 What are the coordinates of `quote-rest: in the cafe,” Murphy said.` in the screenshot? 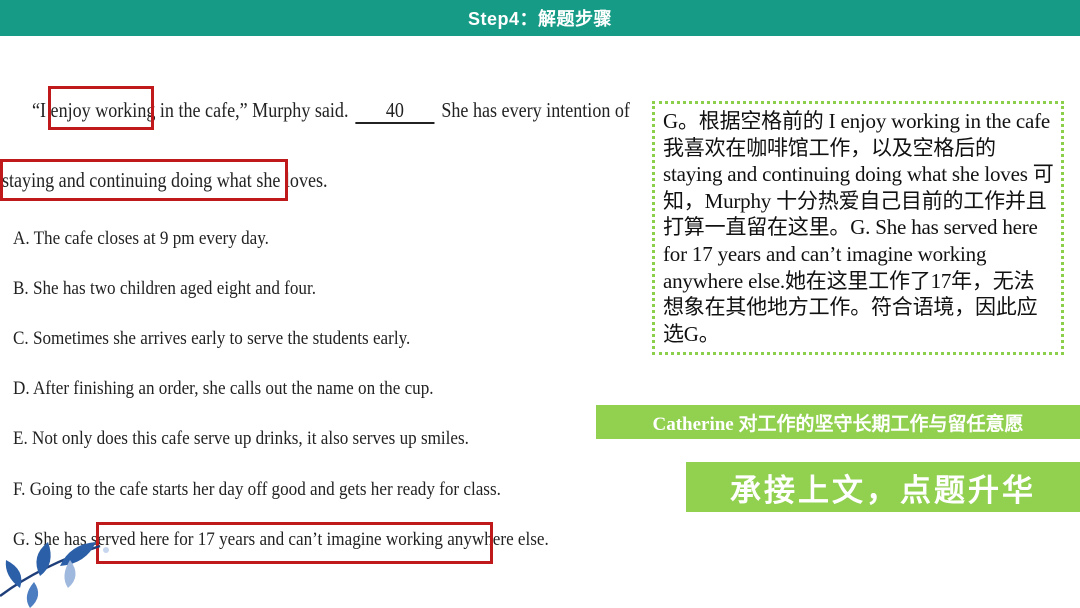 It's located at (252, 110).